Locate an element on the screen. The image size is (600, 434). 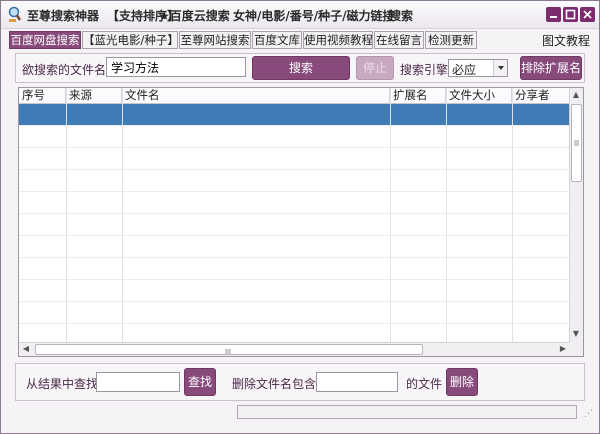
filename-input is located at coordinates (176, 67).